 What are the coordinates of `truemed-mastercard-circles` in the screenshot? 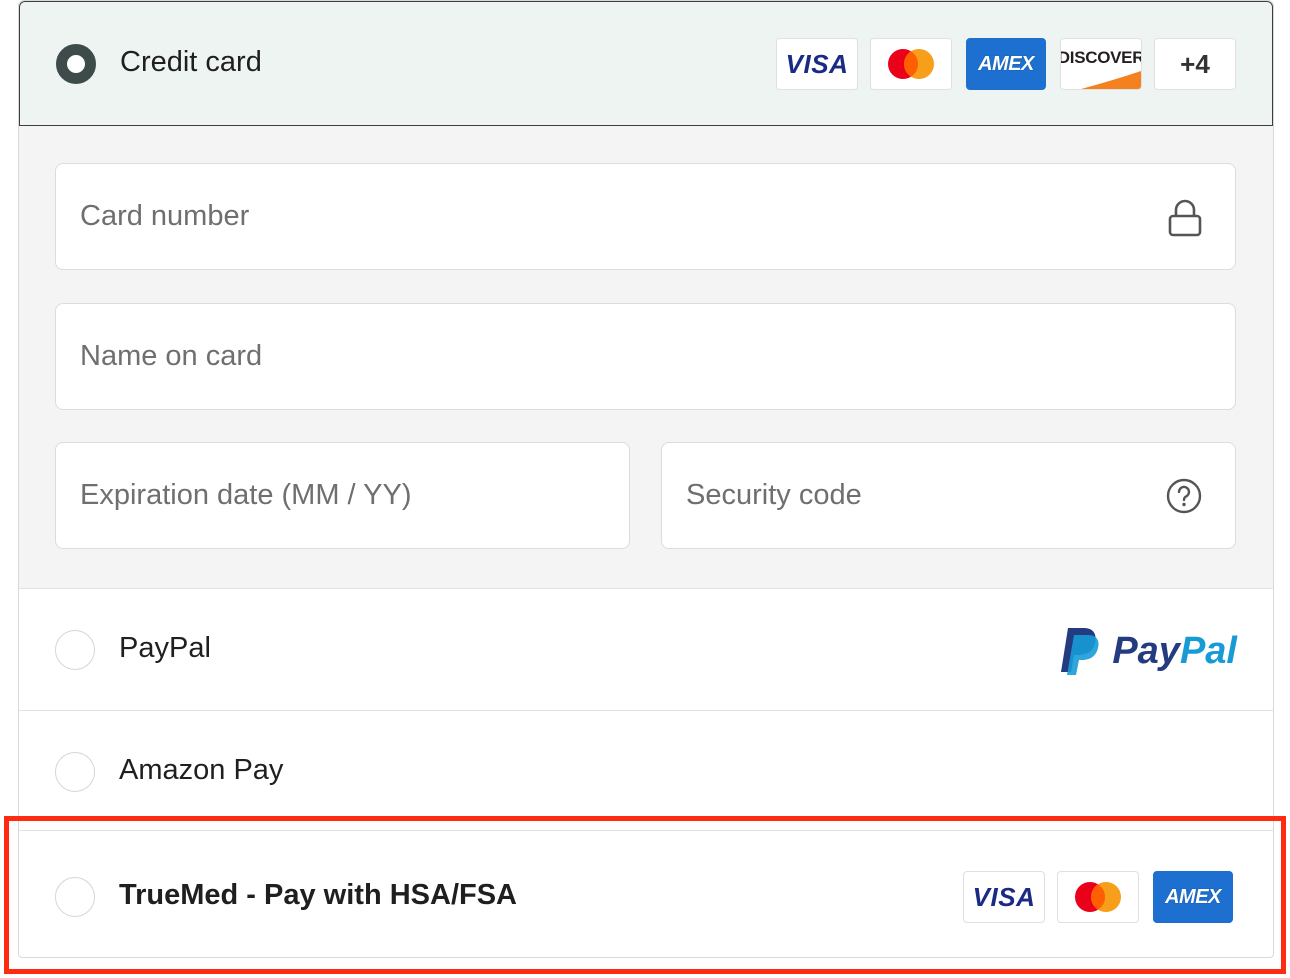 It's located at (1098, 897).